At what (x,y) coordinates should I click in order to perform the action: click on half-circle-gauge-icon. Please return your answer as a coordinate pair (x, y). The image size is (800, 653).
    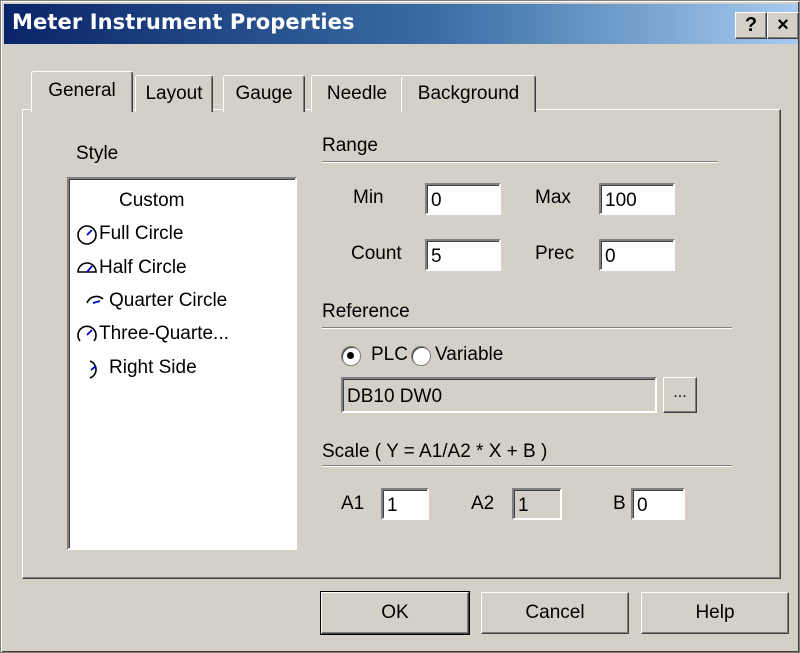
    Looking at the image, I should click on (87, 267).